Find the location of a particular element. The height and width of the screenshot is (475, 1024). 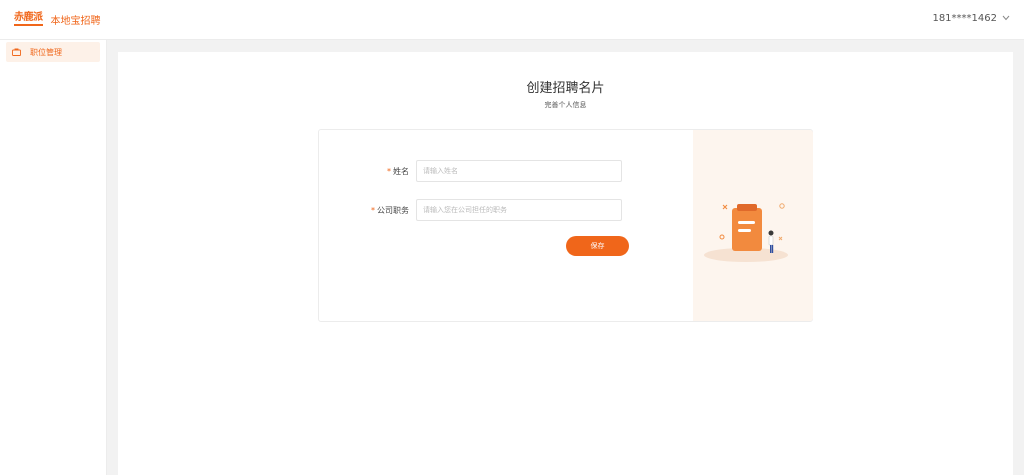

sidebar: 职位管理 is located at coordinates (53, 257).